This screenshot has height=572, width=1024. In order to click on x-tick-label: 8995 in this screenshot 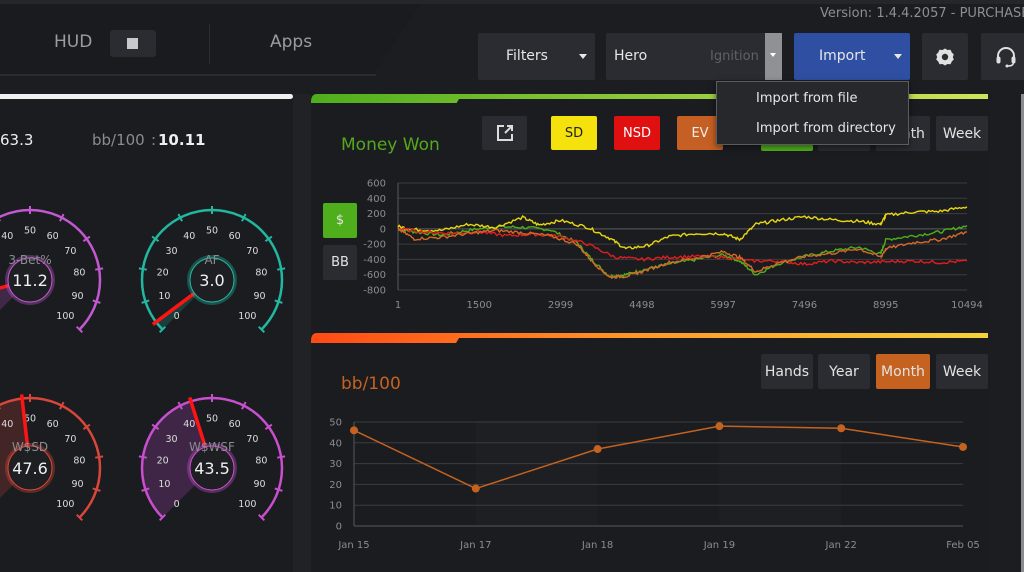, I will do `click(885, 305)`.